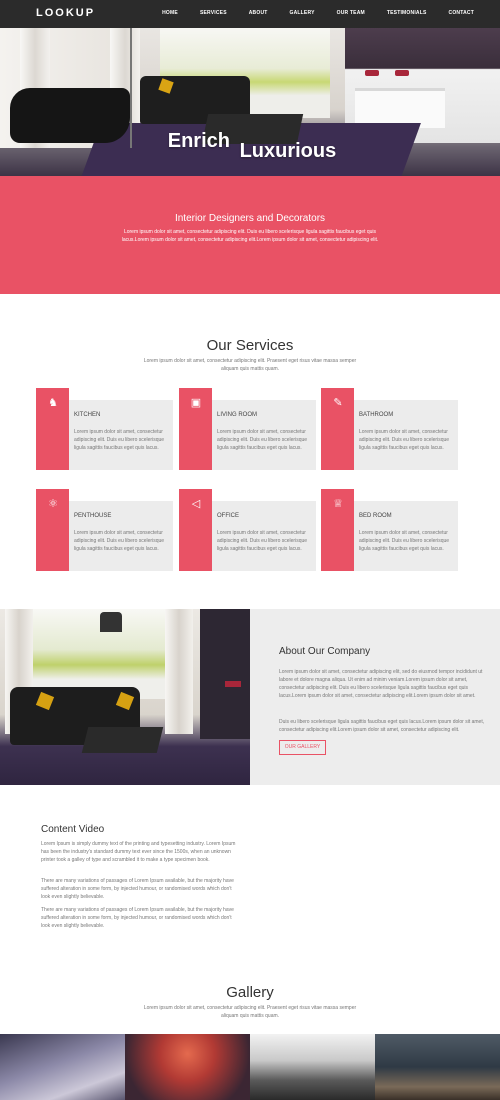 Image resolution: width=500 pixels, height=1100 pixels. Describe the element at coordinates (87, 415) in the screenshot. I see `card-title: KITCHEN` at that location.